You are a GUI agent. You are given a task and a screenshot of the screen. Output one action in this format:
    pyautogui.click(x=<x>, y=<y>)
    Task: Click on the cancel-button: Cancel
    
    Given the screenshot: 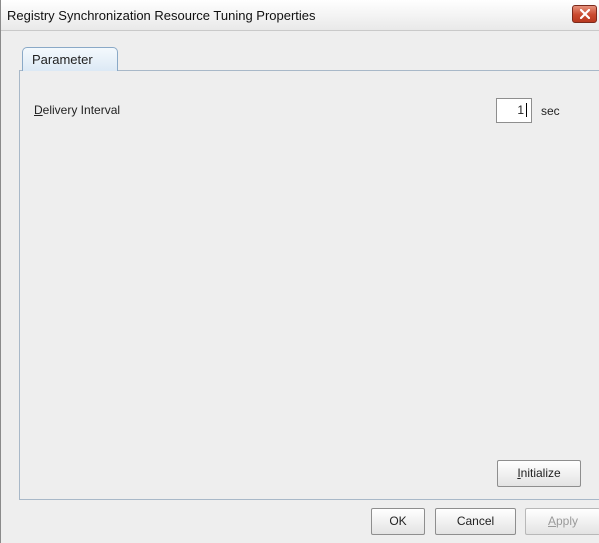 What is the action you would take?
    pyautogui.click(x=475, y=521)
    